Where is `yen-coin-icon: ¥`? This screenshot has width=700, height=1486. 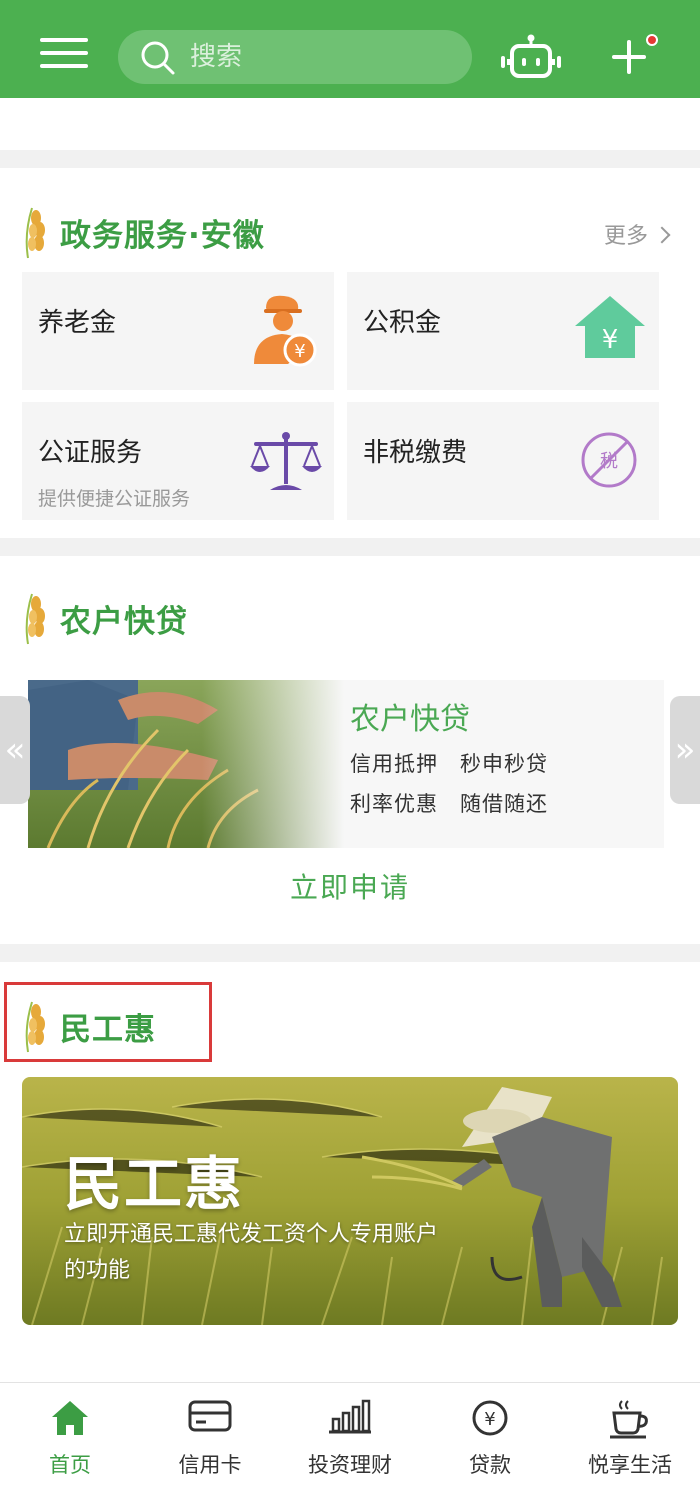 yen-coin-icon: ¥ is located at coordinates (490, 1418).